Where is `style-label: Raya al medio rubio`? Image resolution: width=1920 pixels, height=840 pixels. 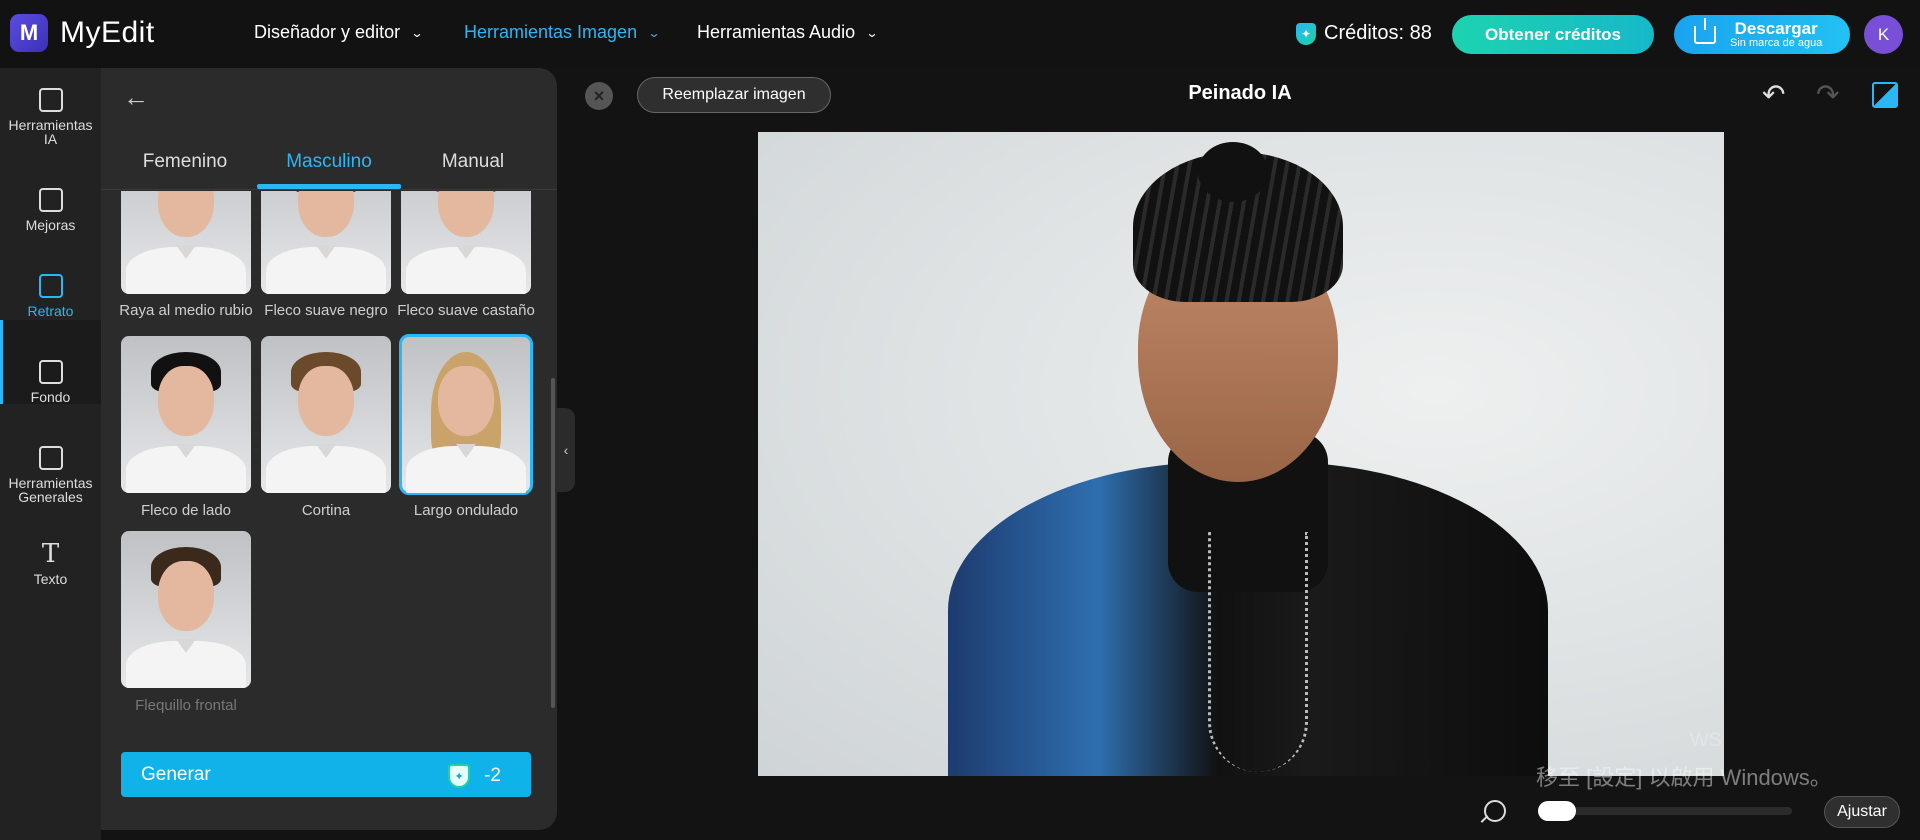
style-label: Raya al medio rubio is located at coordinates (186, 310).